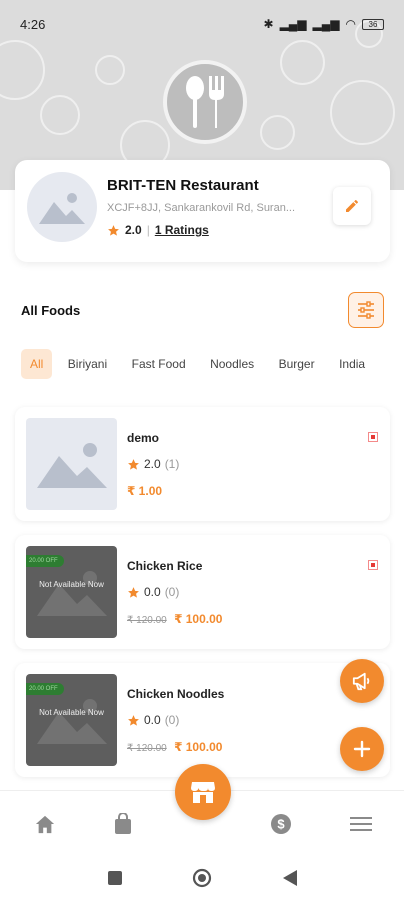 This screenshot has width=404, height=900. I want to click on category-tab-biriyani: Biriyani, so click(87, 364).